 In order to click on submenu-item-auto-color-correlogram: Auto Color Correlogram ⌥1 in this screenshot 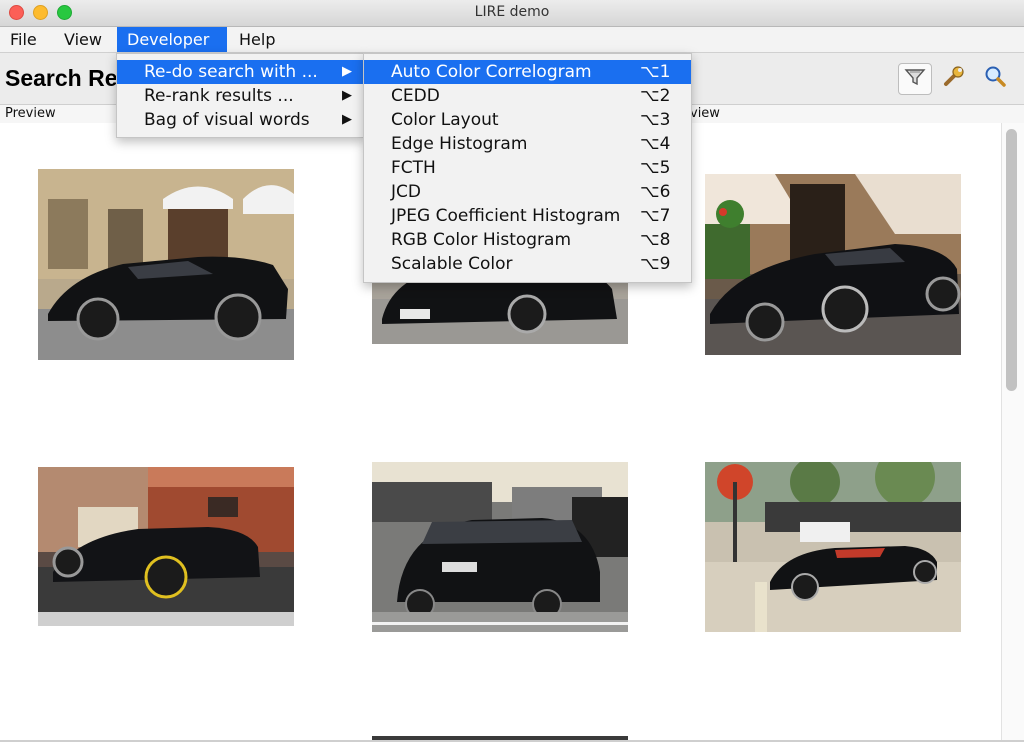, I will do `click(527, 72)`.